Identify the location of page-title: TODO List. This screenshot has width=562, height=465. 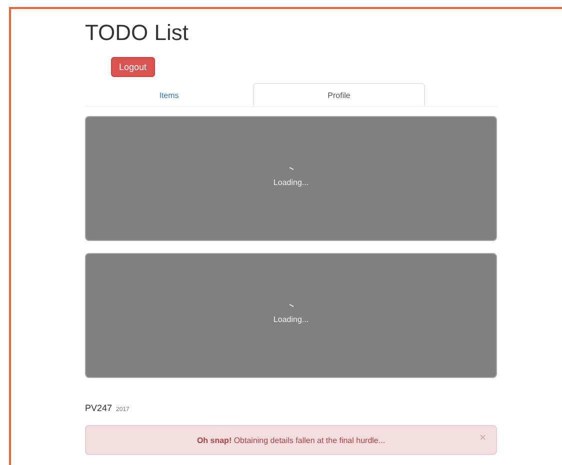
(137, 33).